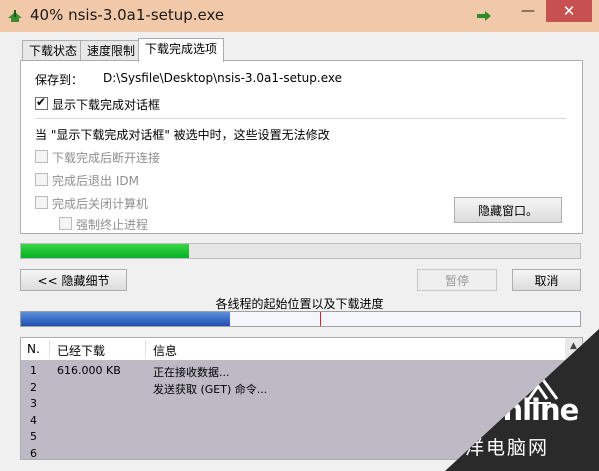 This screenshot has width=599, height=471. What do you see at coordinates (300, 118) in the screenshot?
I see `divider` at bounding box center [300, 118].